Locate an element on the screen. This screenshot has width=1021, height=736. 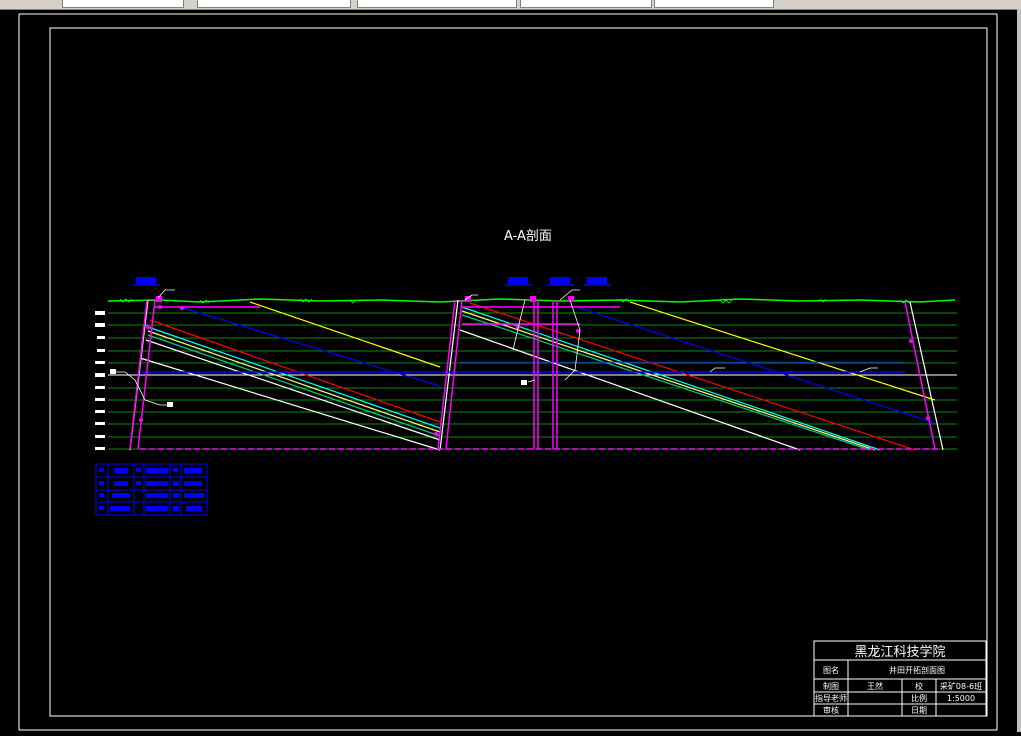
toolbar-layer-field is located at coordinates (123, 4).